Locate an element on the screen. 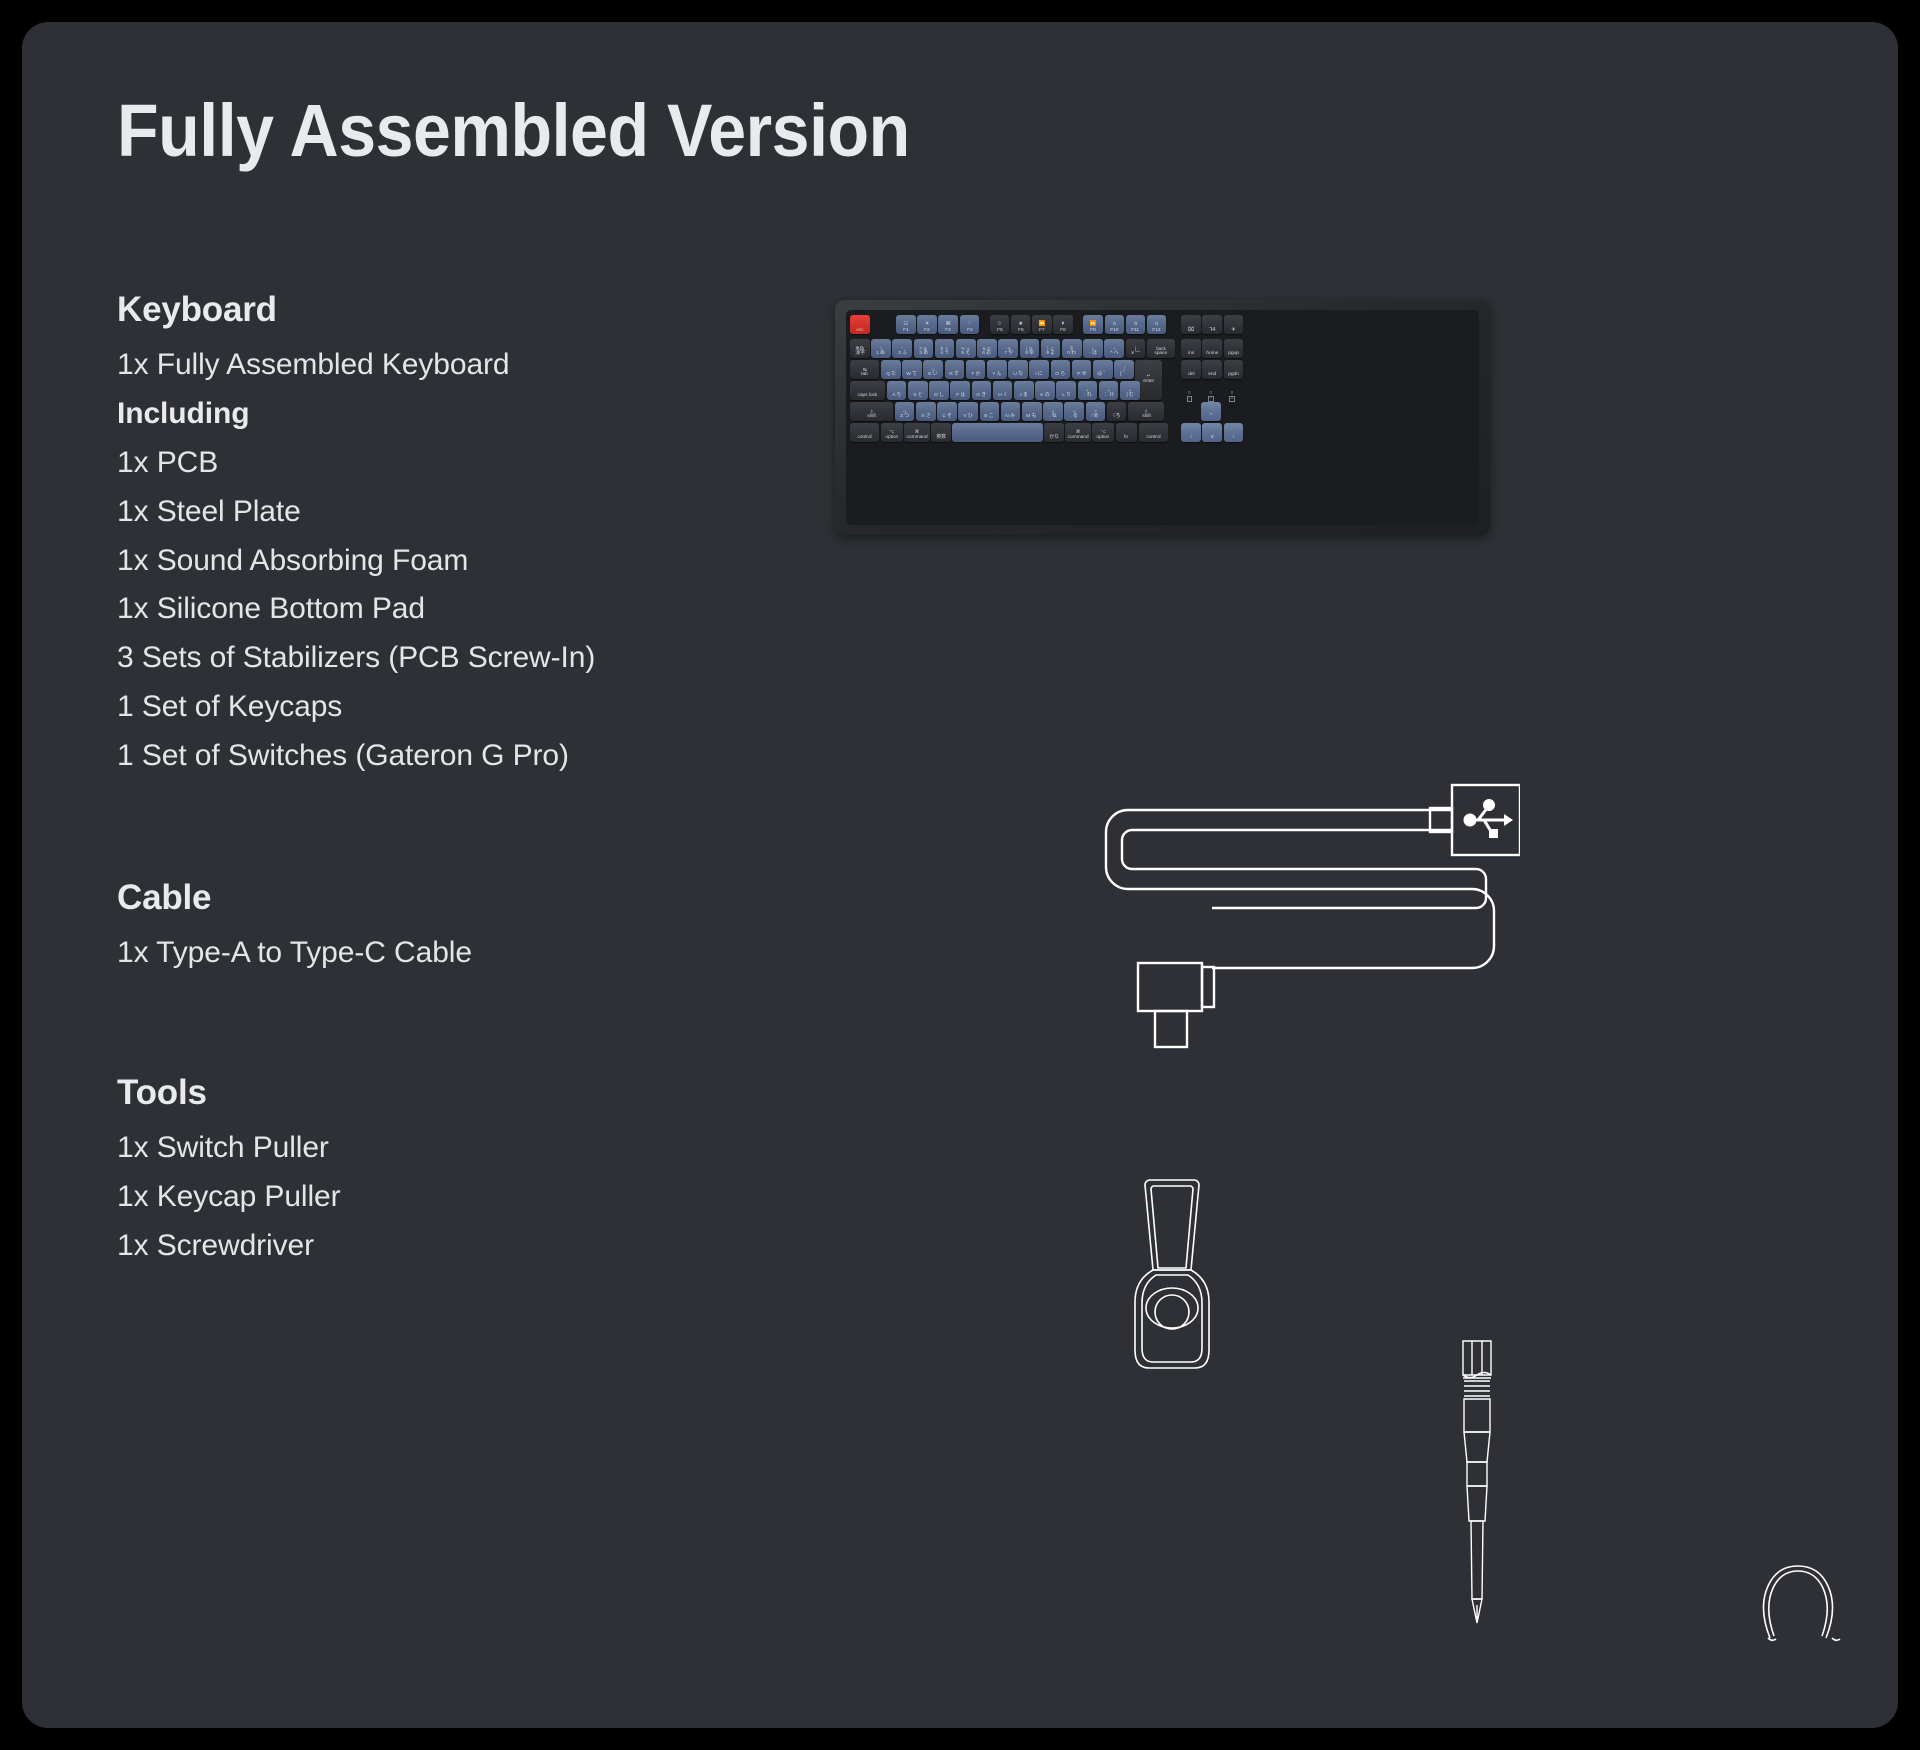 The width and height of the screenshot is (1920, 1750). keycap-num-0: ! 1 ぬ is located at coordinates (881, 348).